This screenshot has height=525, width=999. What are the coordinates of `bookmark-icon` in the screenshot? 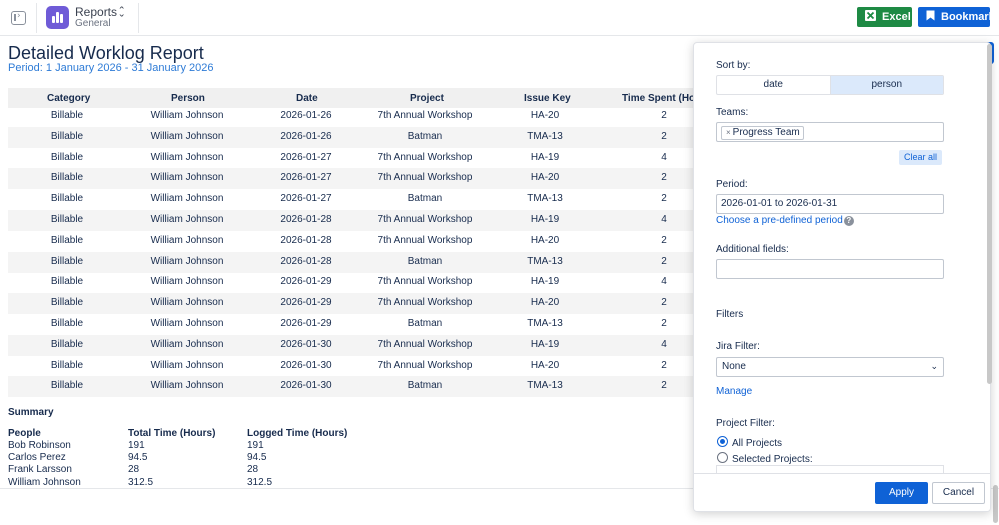 It's located at (930, 17).